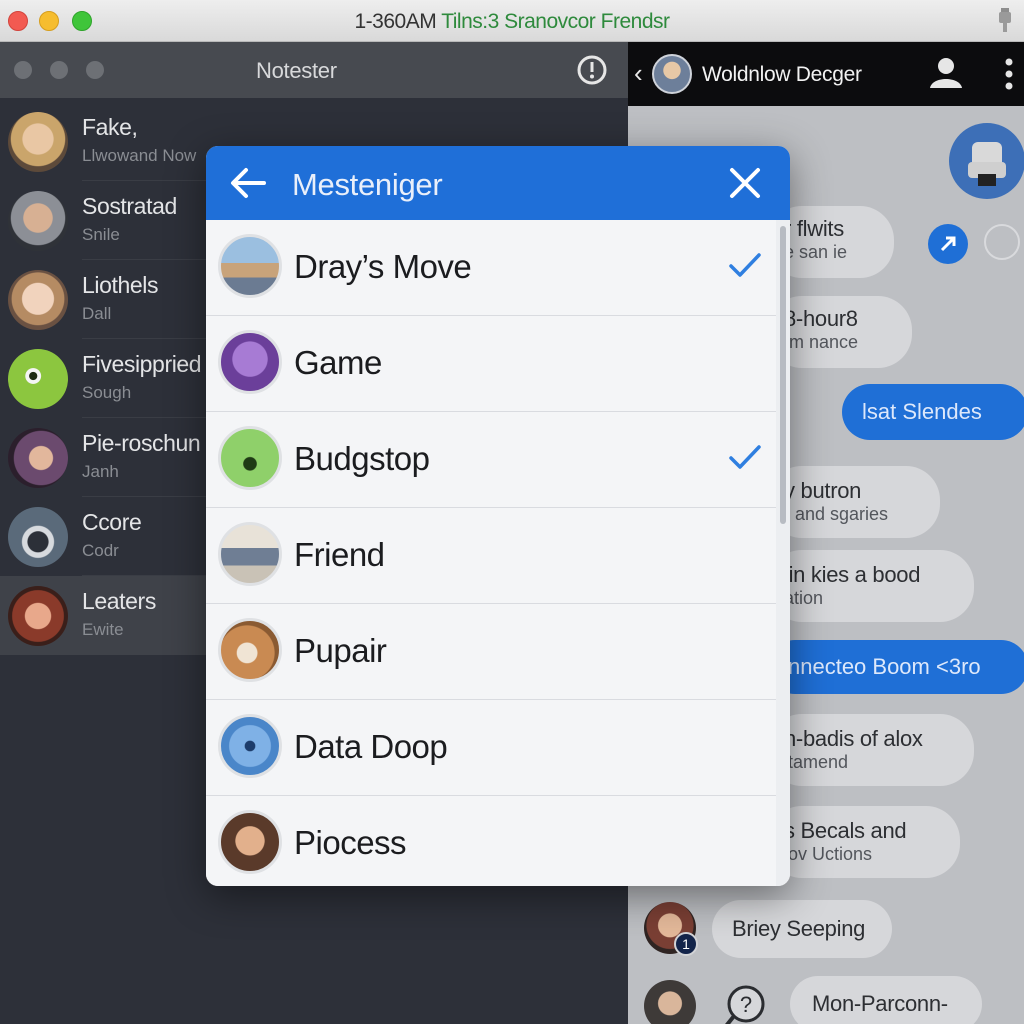 The width and height of the screenshot is (1024, 1024). Describe the element at coordinates (686, 944) in the screenshot. I see `unread-badge: 1` at that location.